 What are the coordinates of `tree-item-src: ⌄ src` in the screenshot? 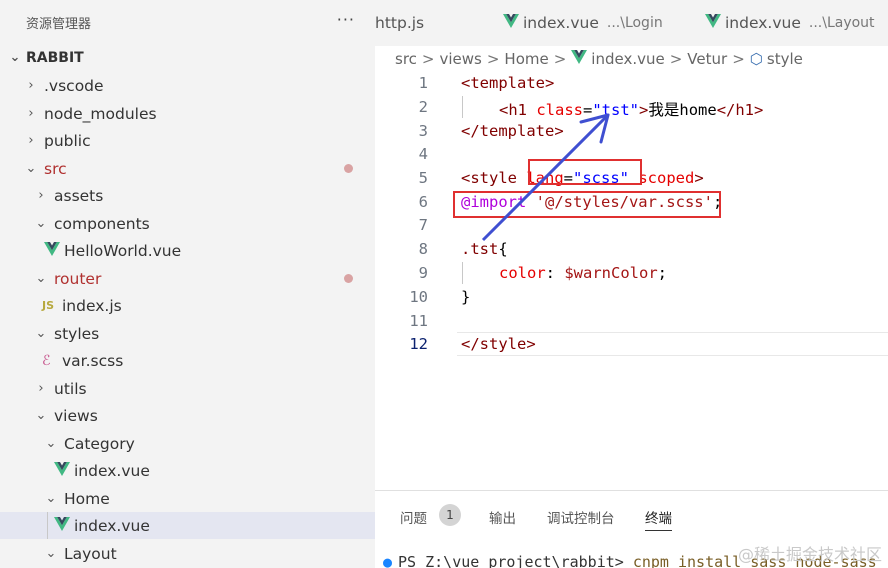 It's located at (187, 168).